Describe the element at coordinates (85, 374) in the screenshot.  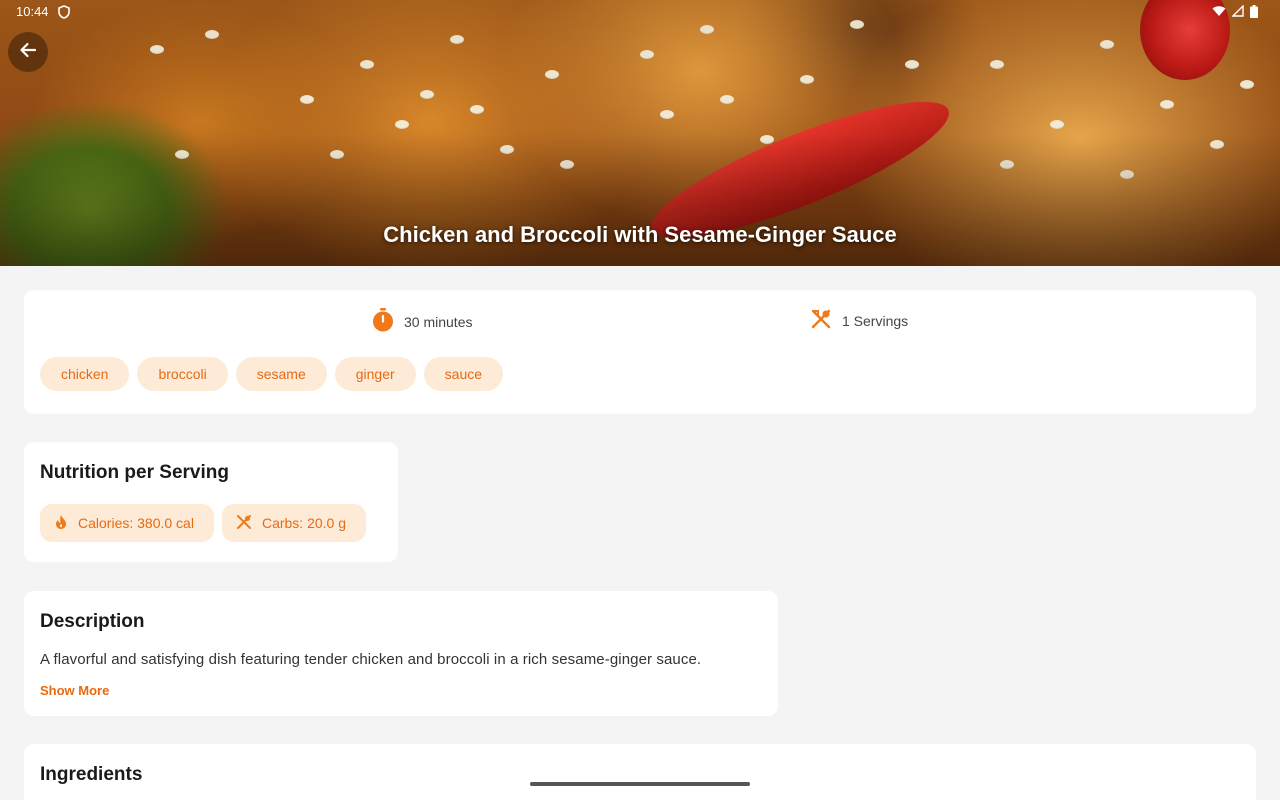
I see `tag-chip: chicken` at that location.